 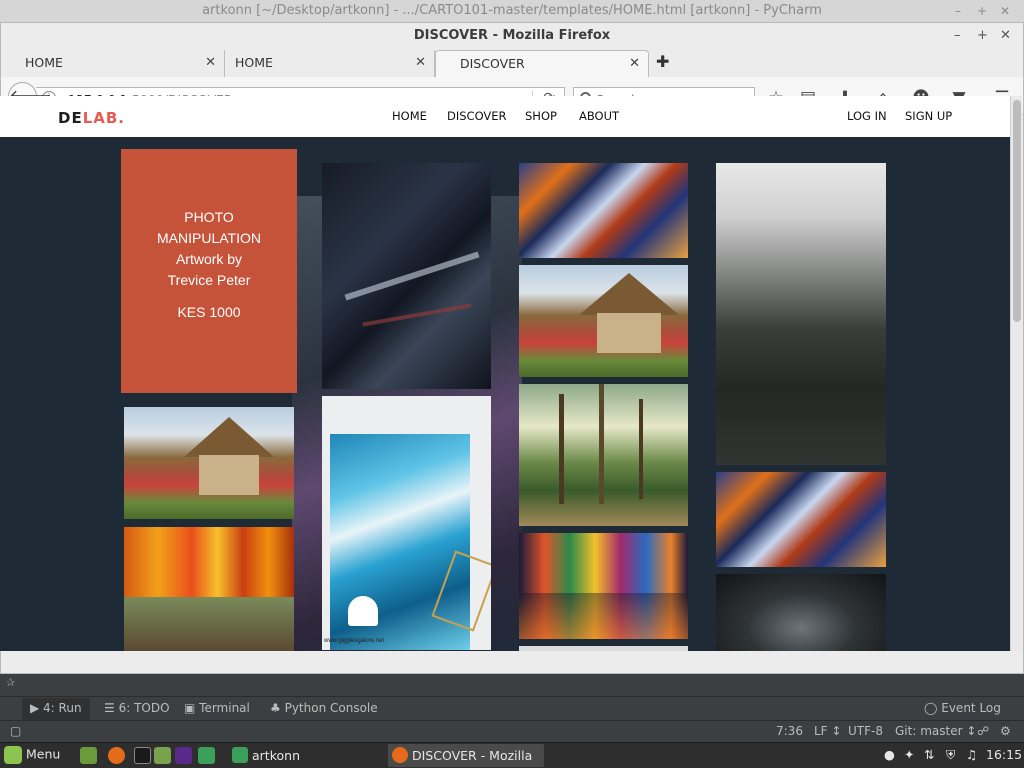 What do you see at coordinates (277, 708) in the screenshot?
I see `python-icon: ♣` at bounding box center [277, 708].